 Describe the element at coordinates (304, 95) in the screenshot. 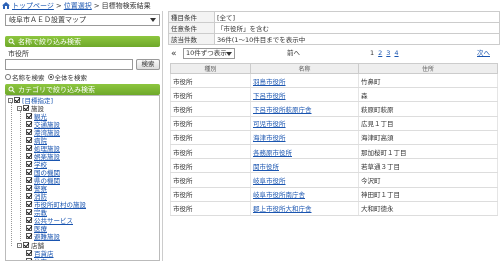

I see `cell-name: 下呂市役所` at that location.